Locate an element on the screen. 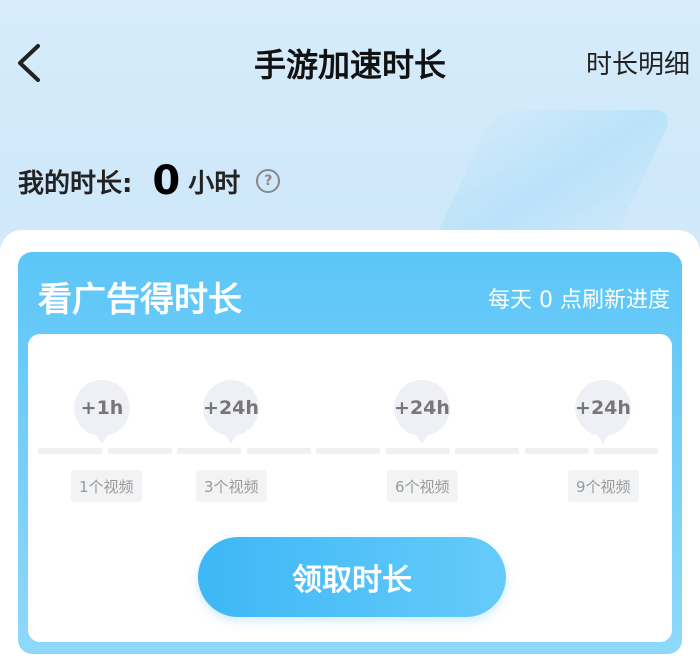 Image resolution: width=700 pixels, height=662 pixels. progress-track is located at coordinates (348, 451).